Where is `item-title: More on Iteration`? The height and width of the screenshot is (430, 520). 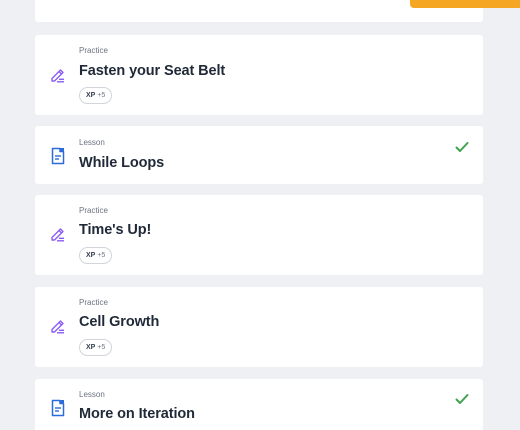 item-title: More on Iteration is located at coordinates (137, 414).